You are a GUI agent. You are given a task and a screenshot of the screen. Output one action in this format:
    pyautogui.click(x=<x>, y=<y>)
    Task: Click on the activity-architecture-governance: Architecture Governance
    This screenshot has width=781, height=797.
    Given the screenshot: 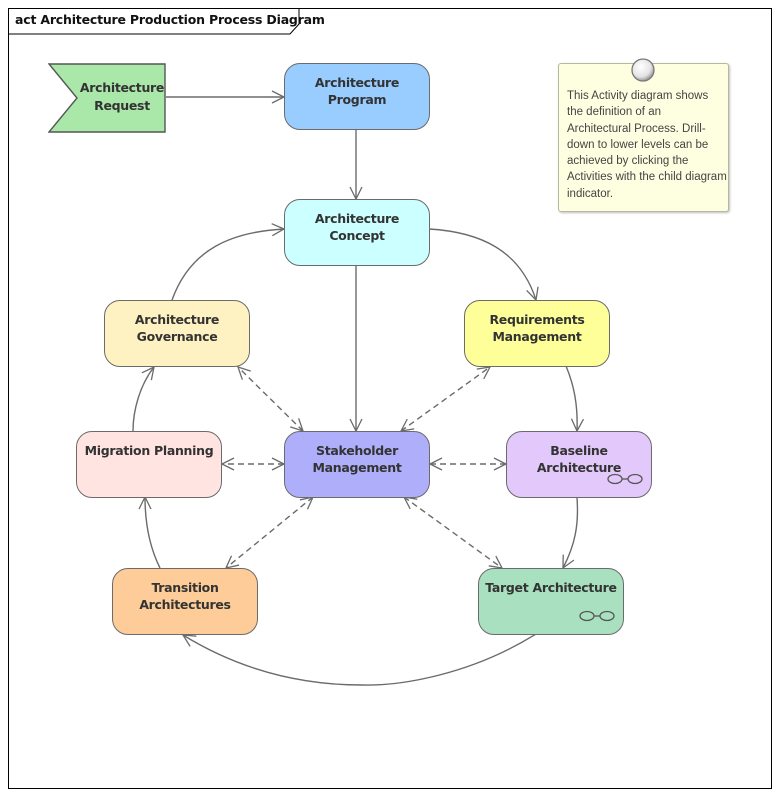 What is the action you would take?
    pyautogui.click(x=177, y=333)
    